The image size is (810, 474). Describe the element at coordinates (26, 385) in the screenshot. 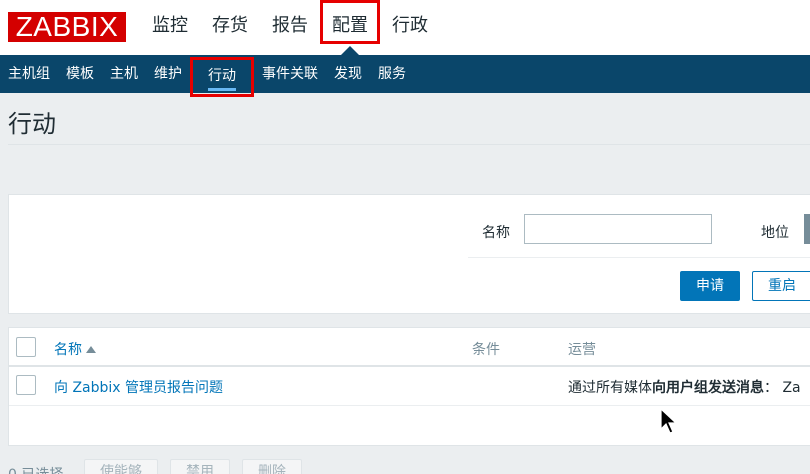

I see `row-checkbox` at that location.